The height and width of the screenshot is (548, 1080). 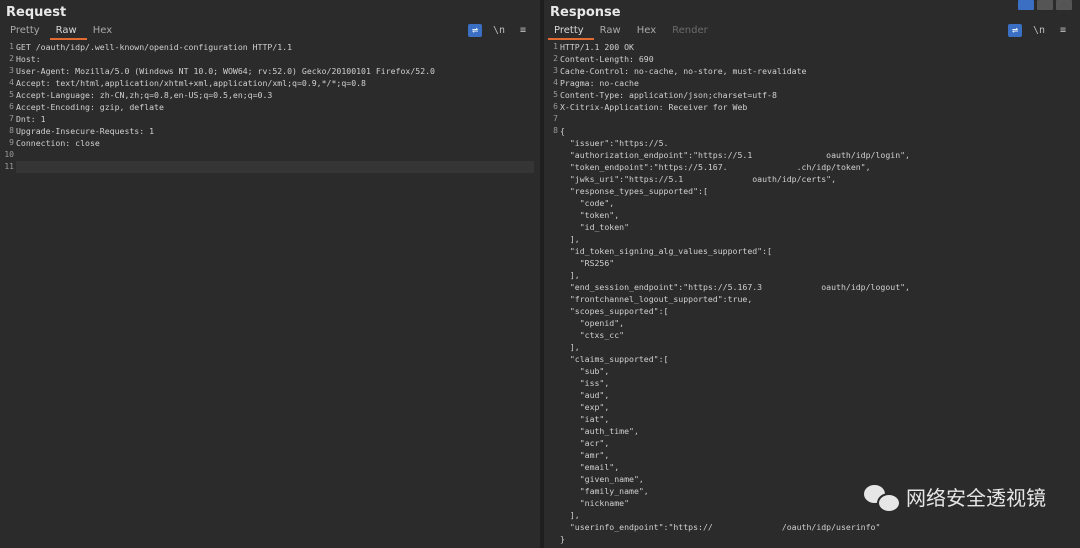 I want to click on code-line: "code",, so click(x=817, y=203).